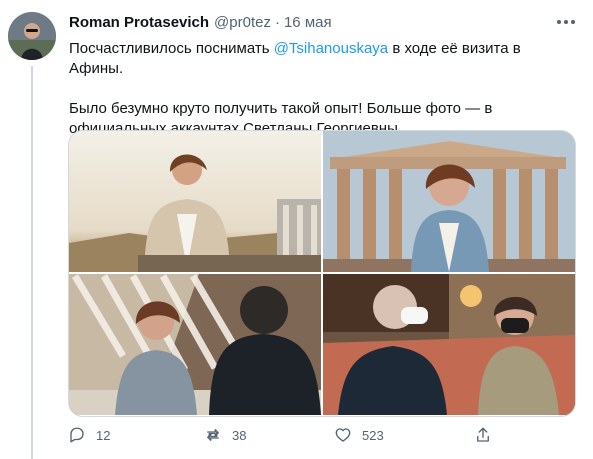  I want to click on reply-count: 12, so click(103, 435).